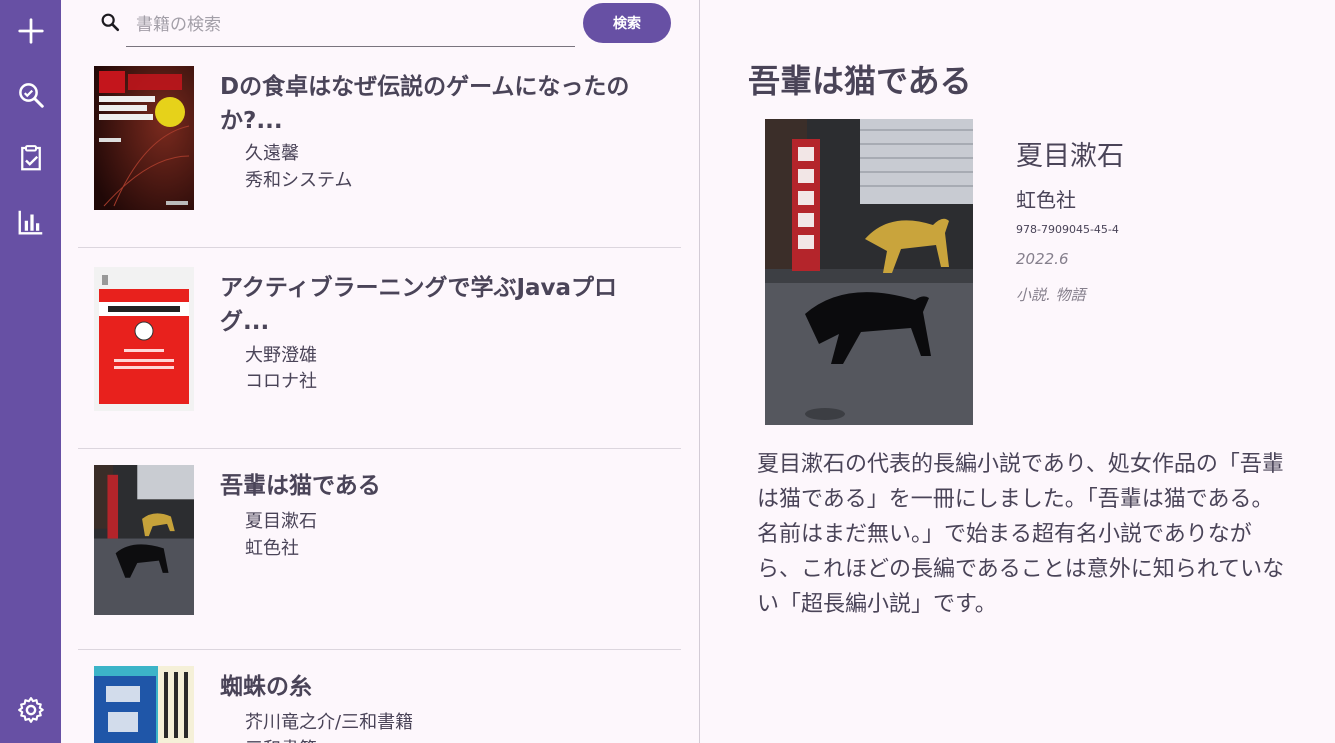 Image resolution: width=1335 pixels, height=743 pixels. Describe the element at coordinates (350, 25) in the screenshot. I see `search-input` at that location.